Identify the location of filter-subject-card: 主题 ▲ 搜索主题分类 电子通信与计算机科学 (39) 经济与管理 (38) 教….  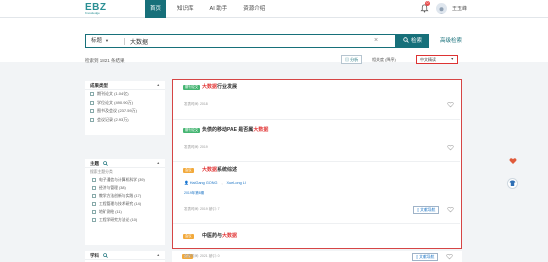
(125, 202).